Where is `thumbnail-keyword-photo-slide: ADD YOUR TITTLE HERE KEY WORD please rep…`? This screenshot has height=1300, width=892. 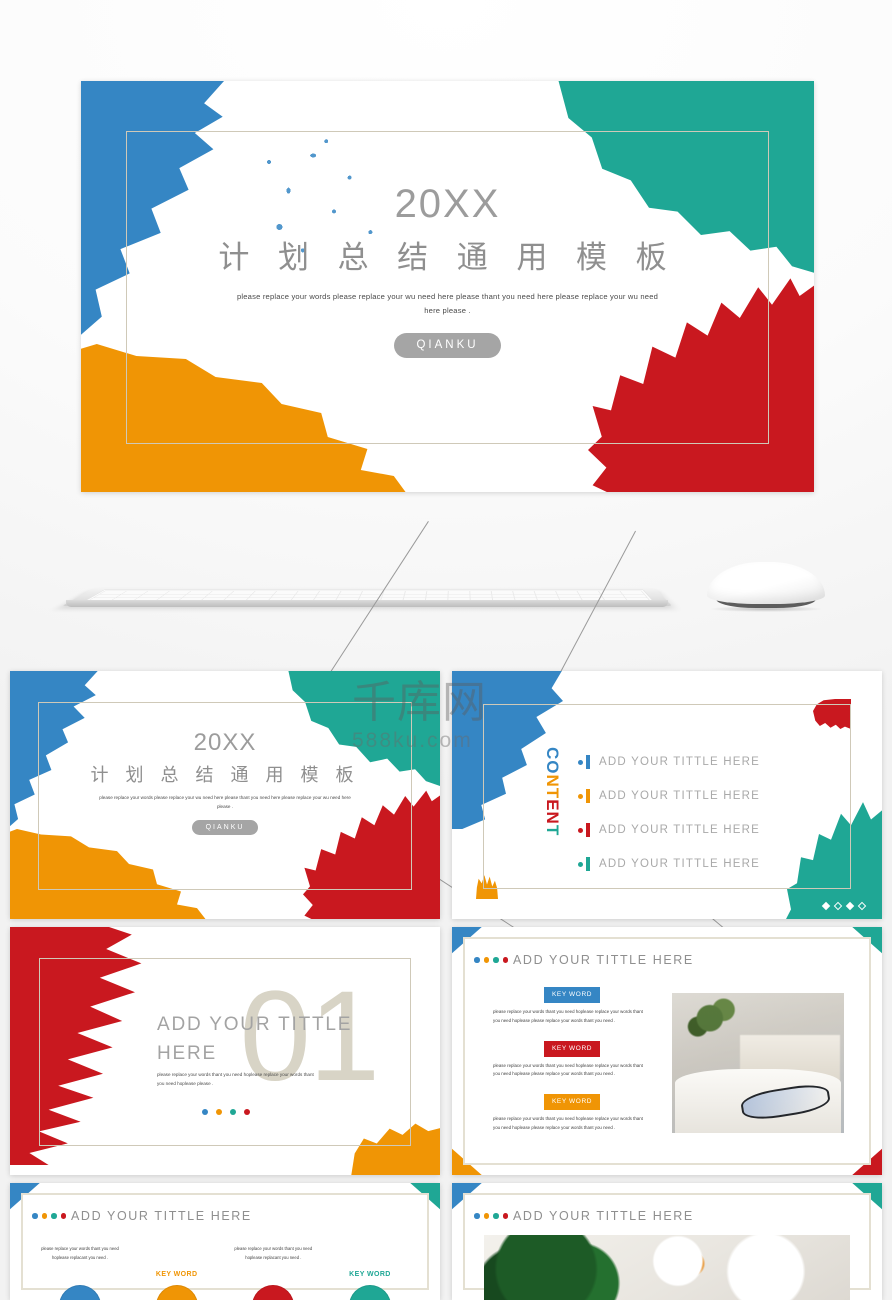 thumbnail-keyword-photo-slide: ADD YOUR TITTLE HERE KEY WORD please rep… is located at coordinates (667, 1051).